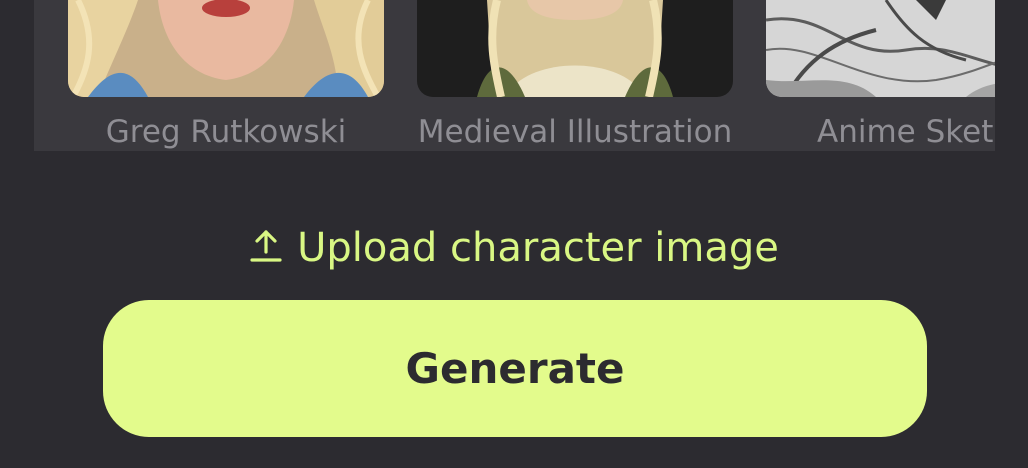  What do you see at coordinates (226, 132) in the screenshot?
I see `style-label: Greg Rutkowski` at bounding box center [226, 132].